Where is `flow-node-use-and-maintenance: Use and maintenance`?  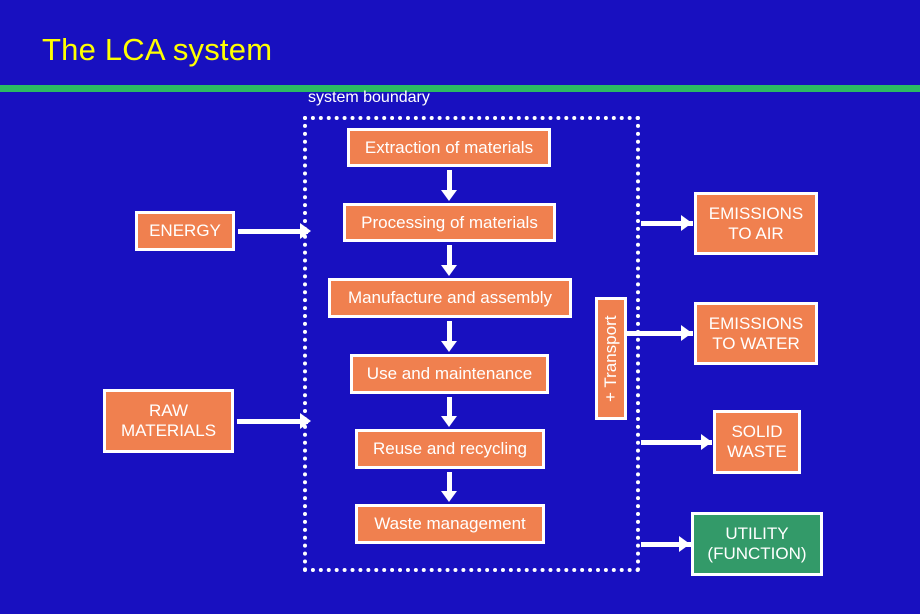 flow-node-use-and-maintenance: Use and maintenance is located at coordinates (449, 374).